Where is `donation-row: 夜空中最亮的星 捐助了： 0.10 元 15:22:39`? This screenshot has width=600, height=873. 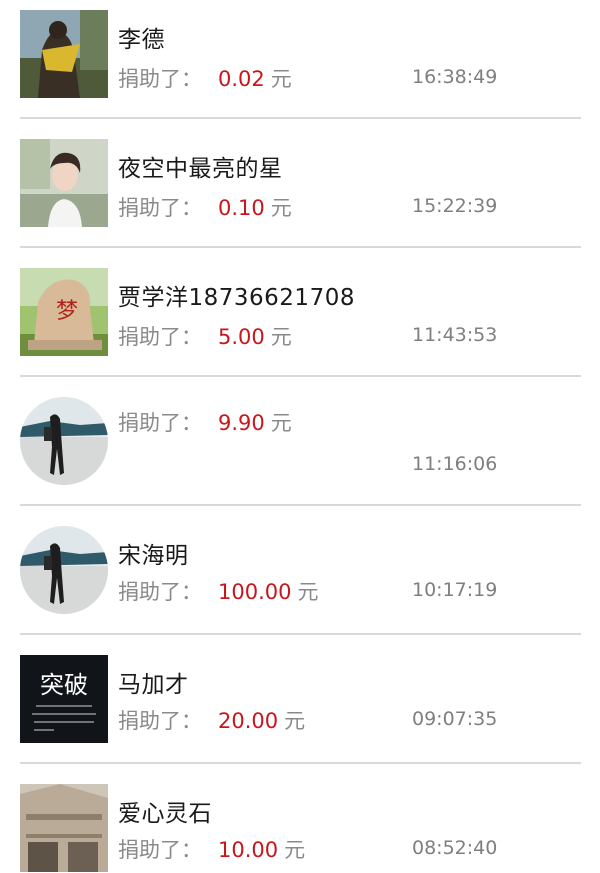
donation-row: 夜空中最亮的星 捐助了： 0.10 元 15:22:39 is located at coordinates (300, 193).